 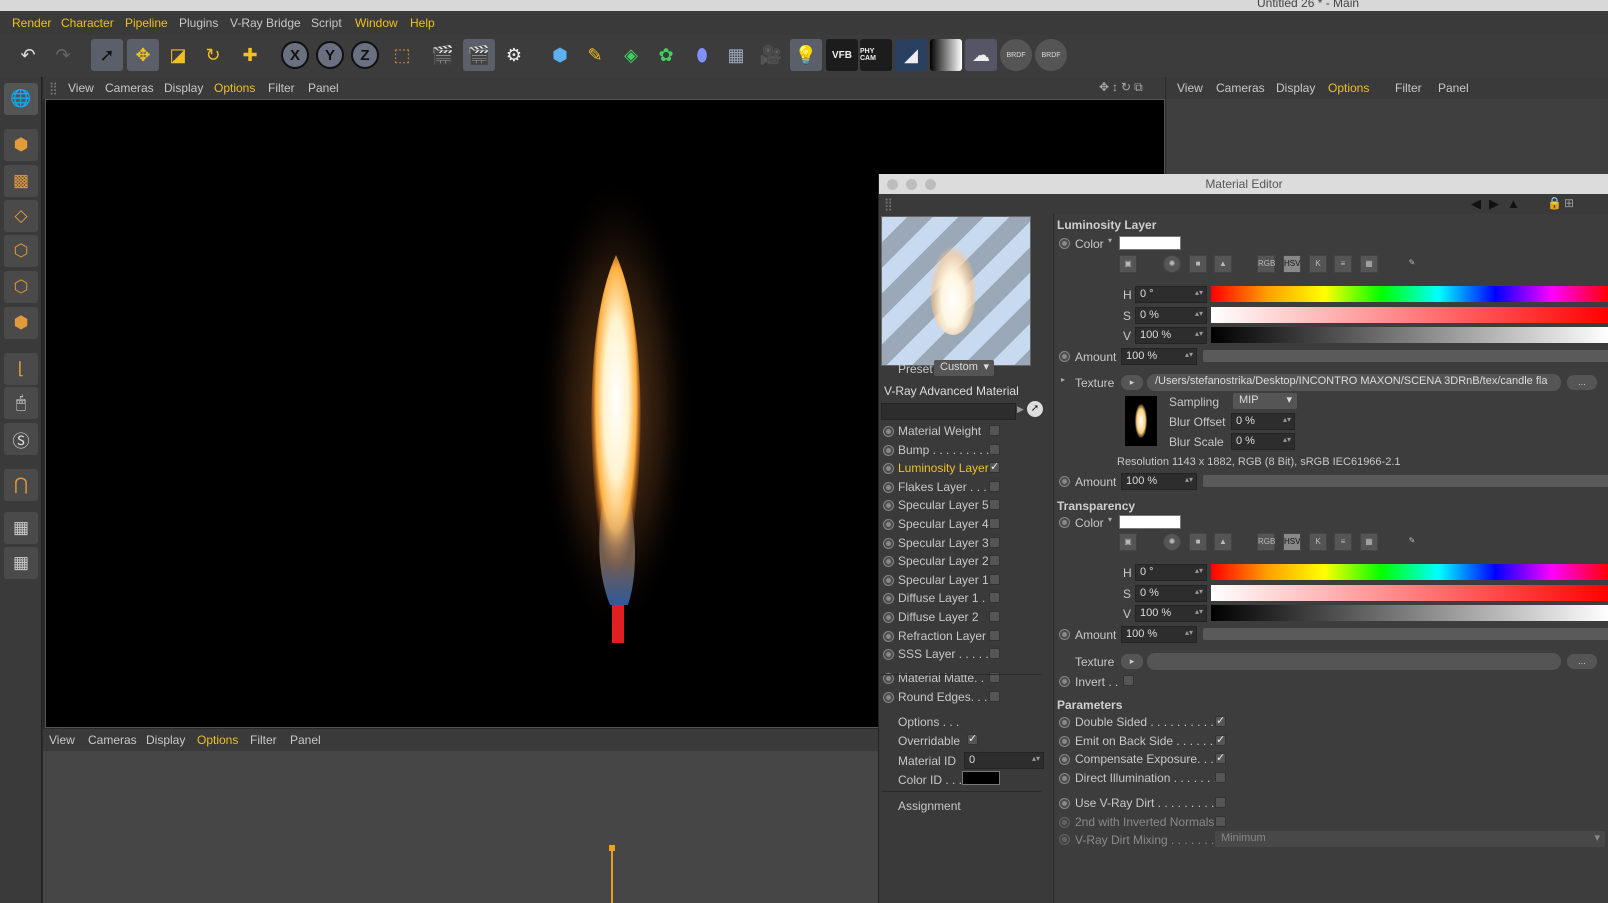 I want to click on extra-channel-checkbox, so click(x=994, y=696).